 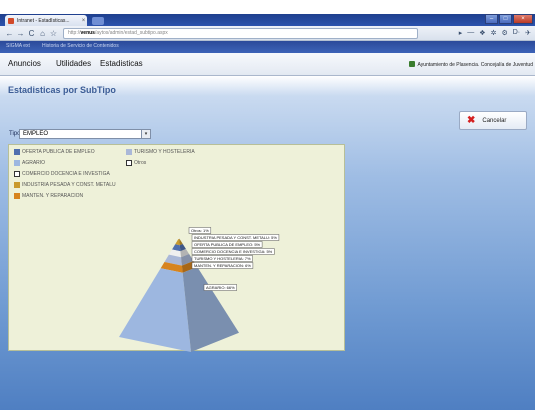 I want to click on menu-estadisticas: Estadisticas, so click(x=121, y=63).